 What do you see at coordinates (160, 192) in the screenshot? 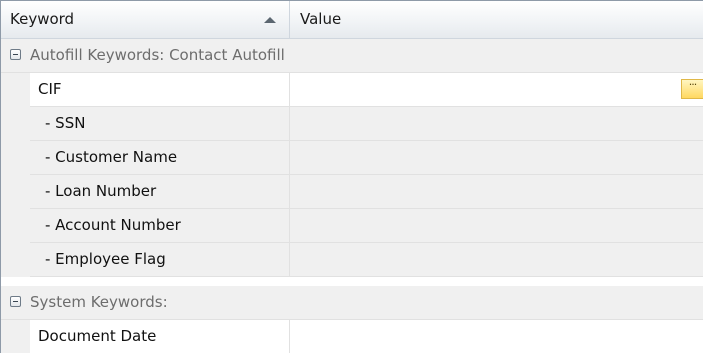
I see `keyword-cell: - Loan Number` at bounding box center [160, 192].